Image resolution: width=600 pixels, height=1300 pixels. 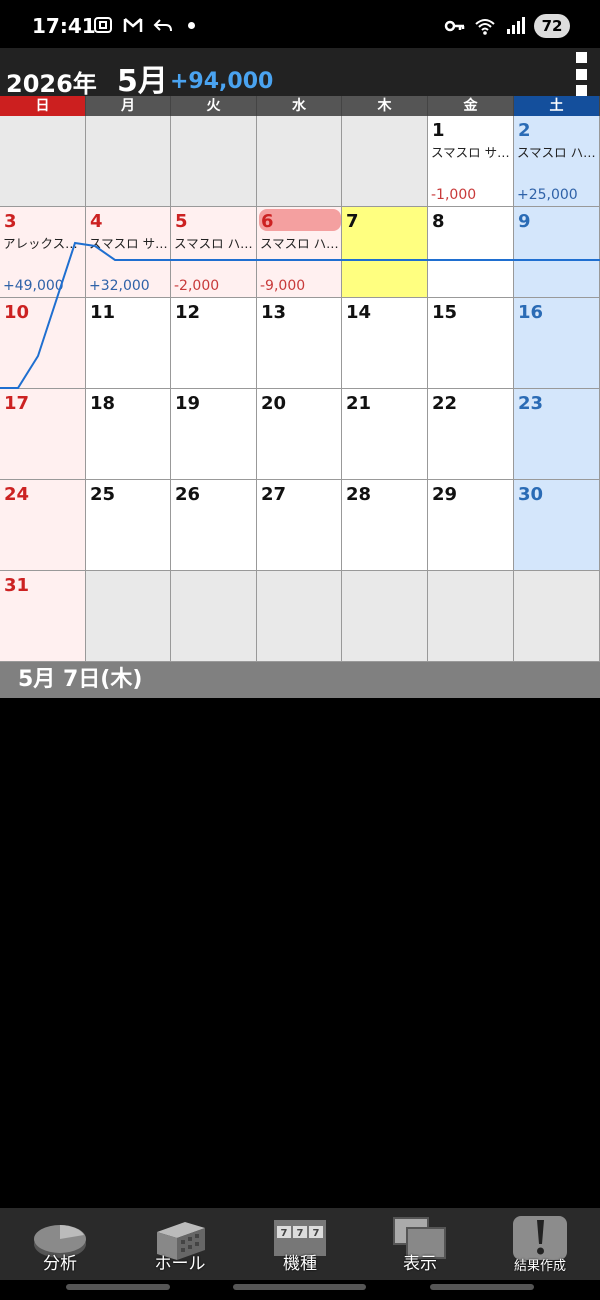 I want to click on day-number: 7, so click(x=352, y=221).